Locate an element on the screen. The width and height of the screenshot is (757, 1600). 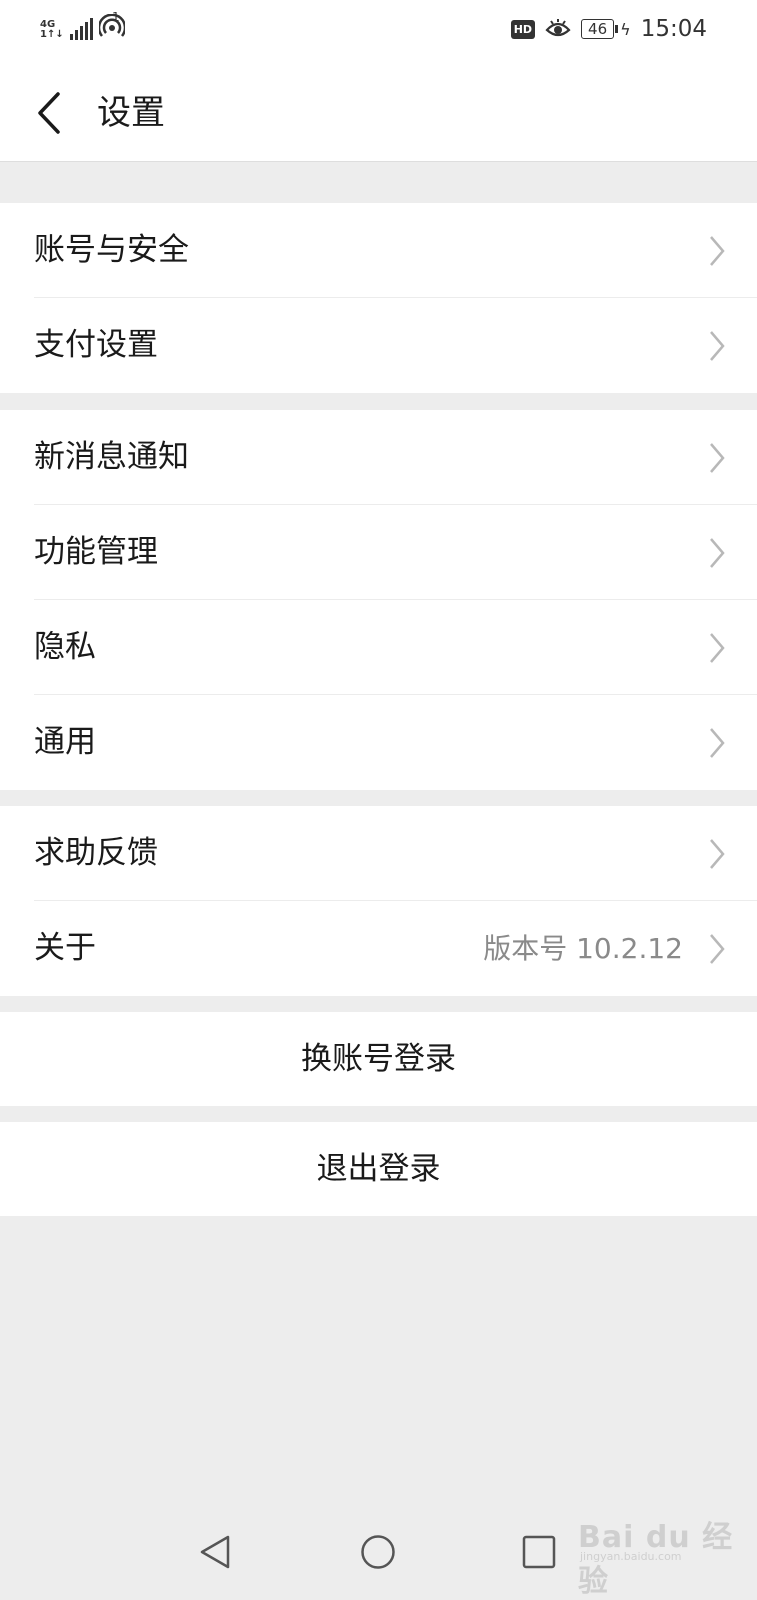
settings-item-payment: 支付设置 is located at coordinates (378, 345).